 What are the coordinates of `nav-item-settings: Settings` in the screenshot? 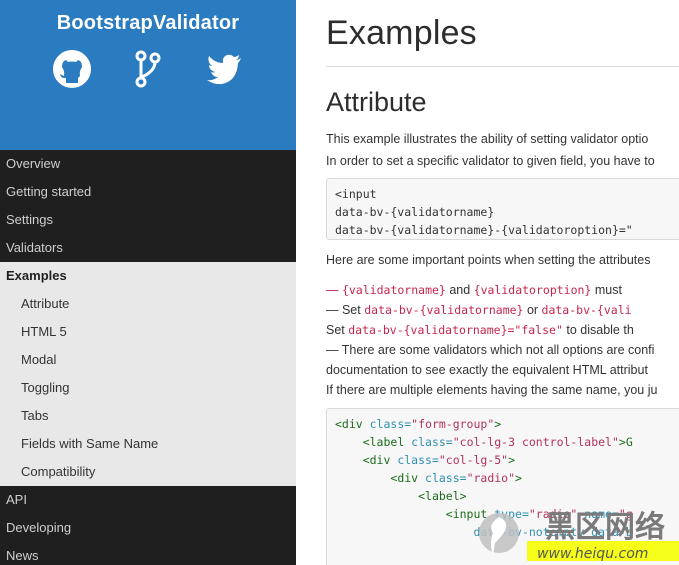 It's located at (148, 220).